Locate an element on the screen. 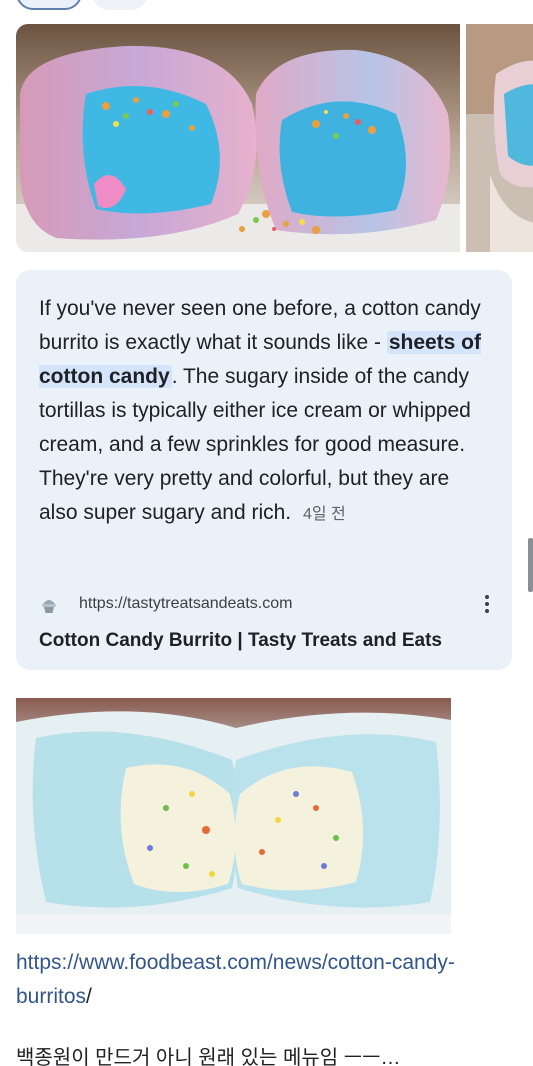 The image size is (533, 1066). snippet-source: https://tastytreatsandeats.com is located at coordinates (264, 604).